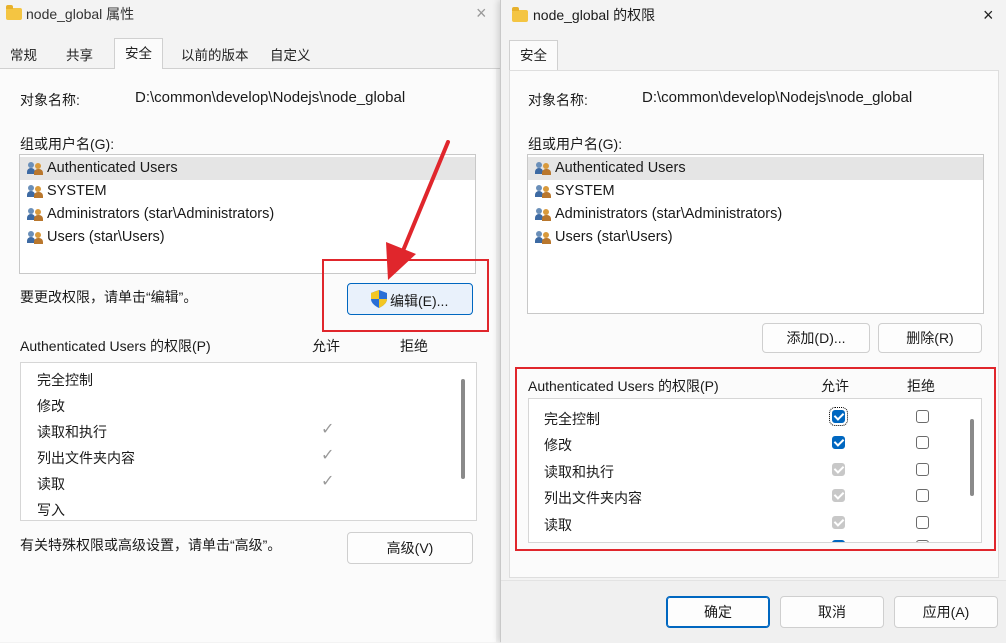 The height and width of the screenshot is (643, 1006). What do you see at coordinates (594, 15) in the screenshot?
I see `permissions-title: node_global 的权限` at bounding box center [594, 15].